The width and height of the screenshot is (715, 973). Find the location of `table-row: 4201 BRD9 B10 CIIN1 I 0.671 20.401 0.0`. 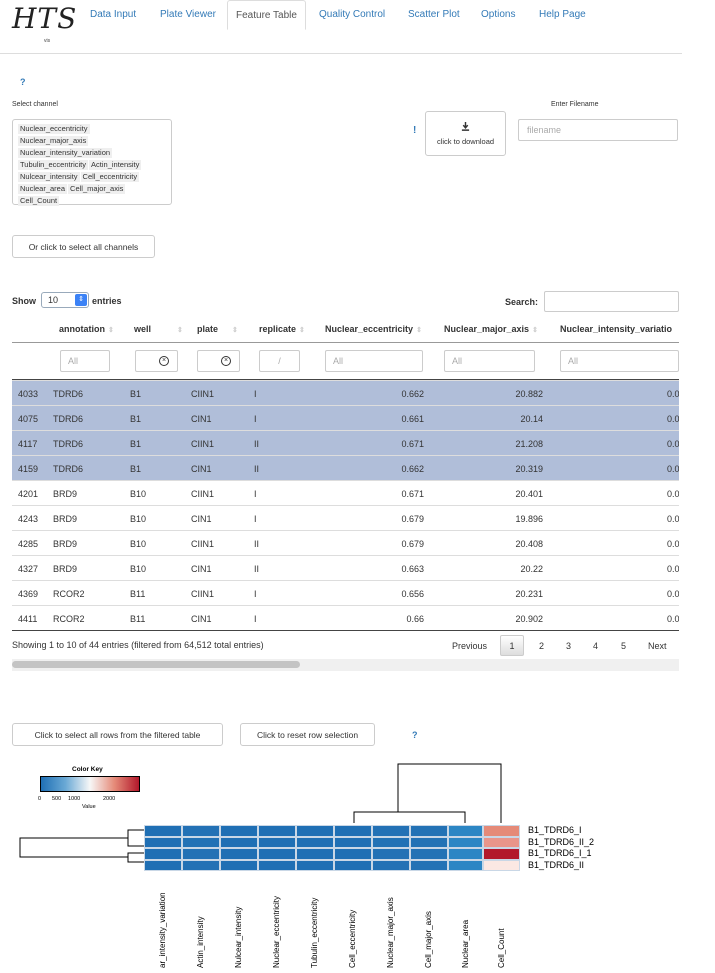

table-row: 4201 BRD9 B10 CIIN1 I 0.671 20.401 0.0 is located at coordinates (345, 492).